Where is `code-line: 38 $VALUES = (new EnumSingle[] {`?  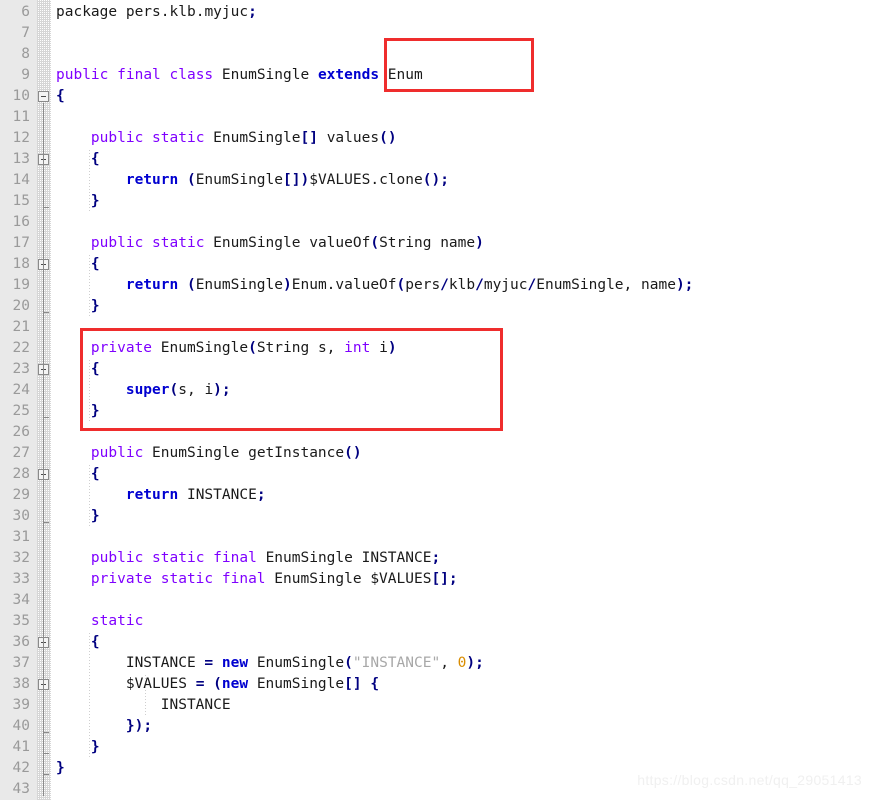 code-line: 38 $VALUES = (new EnumSingle[] { is located at coordinates (435, 684).